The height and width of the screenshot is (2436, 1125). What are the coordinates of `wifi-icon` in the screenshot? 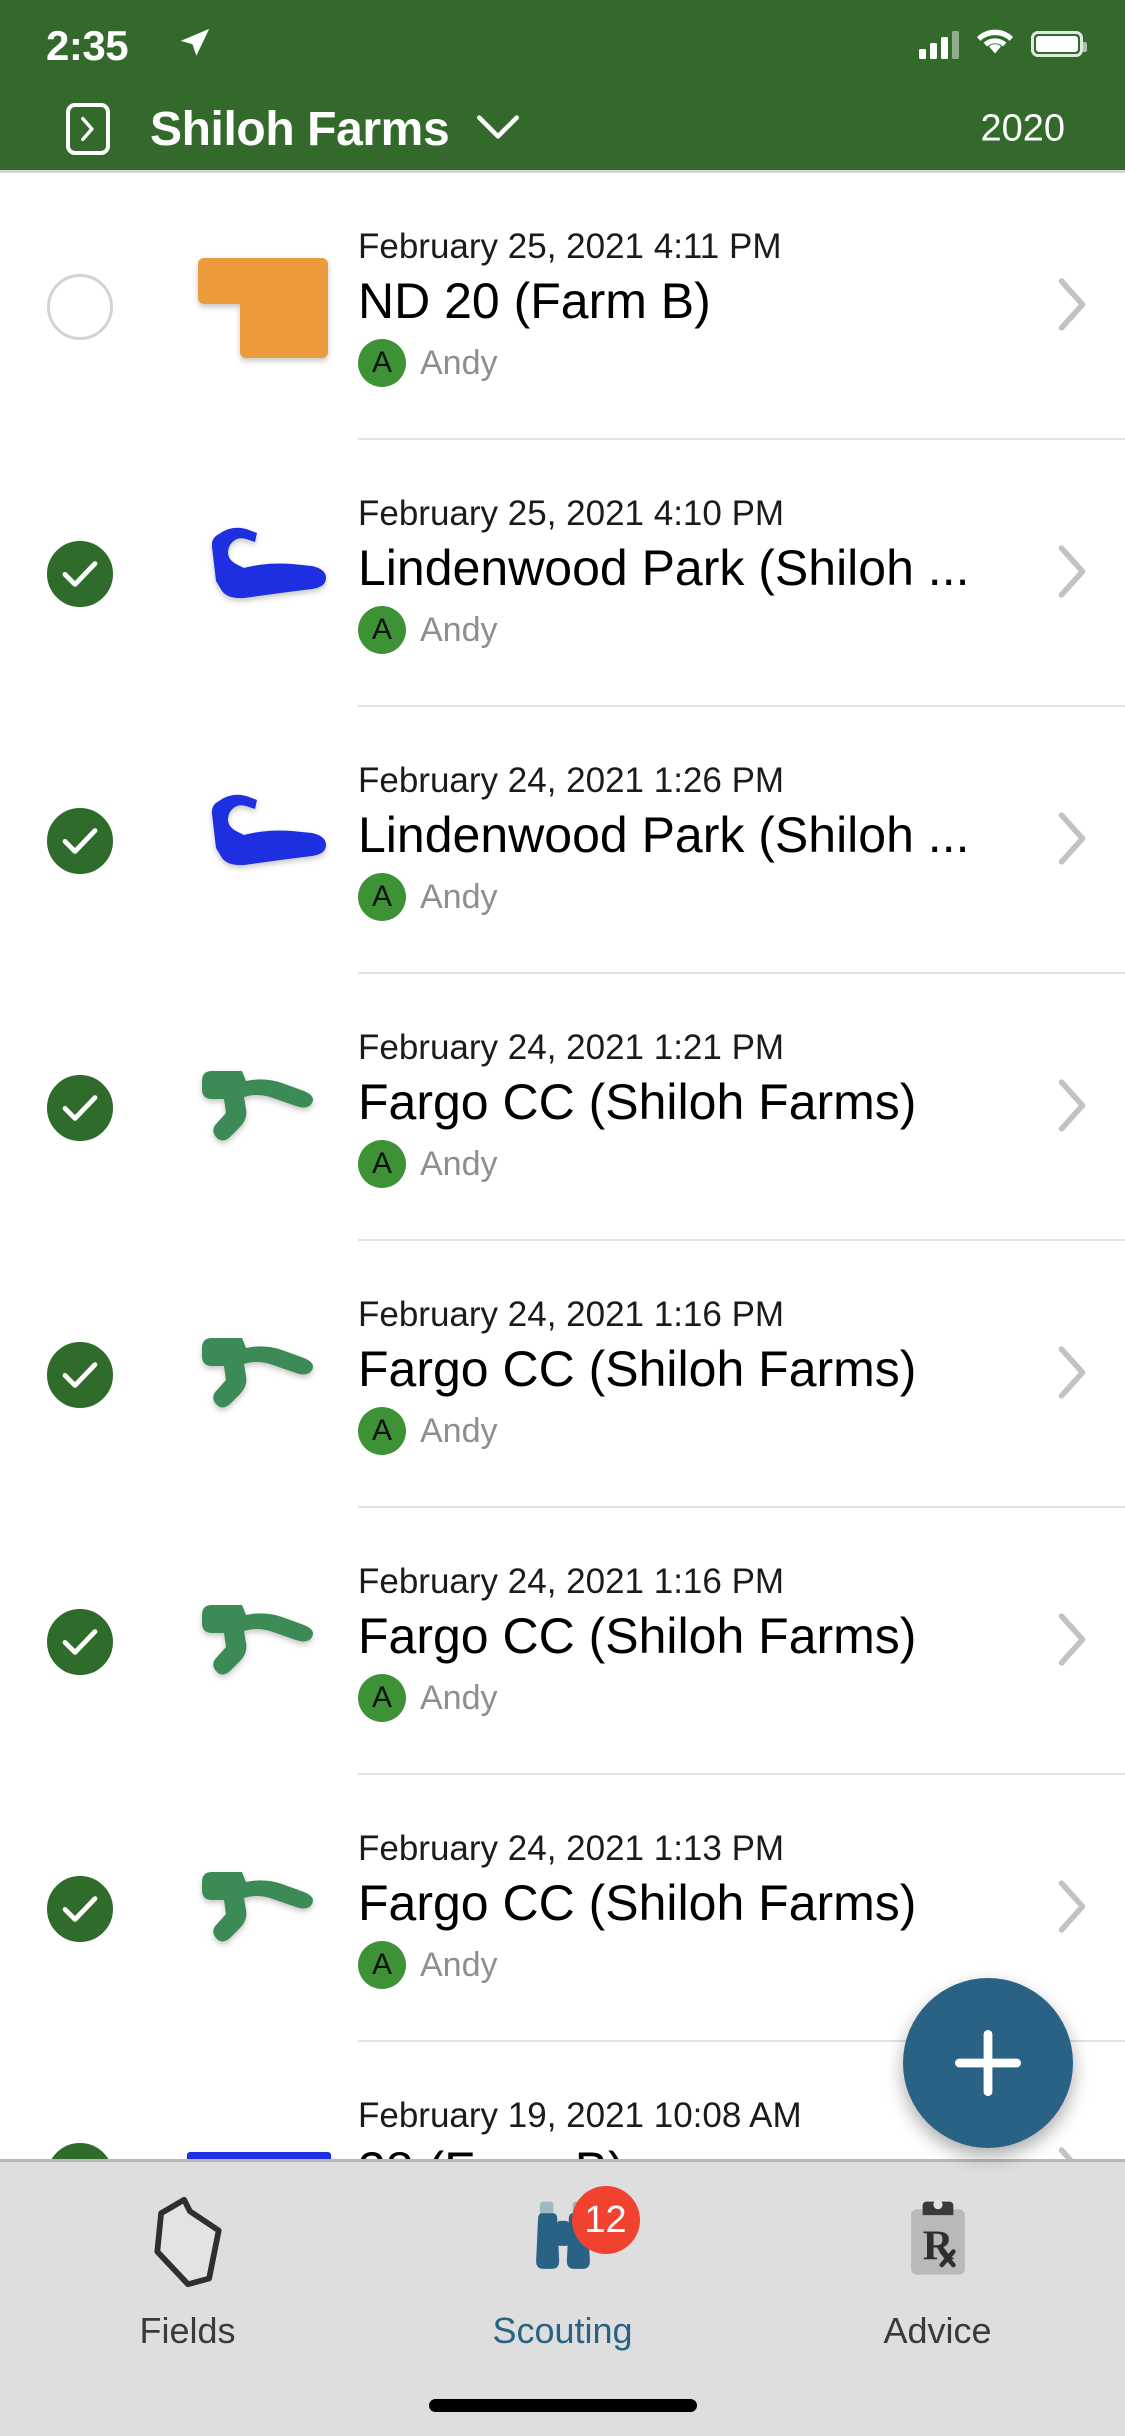 It's located at (995, 43).